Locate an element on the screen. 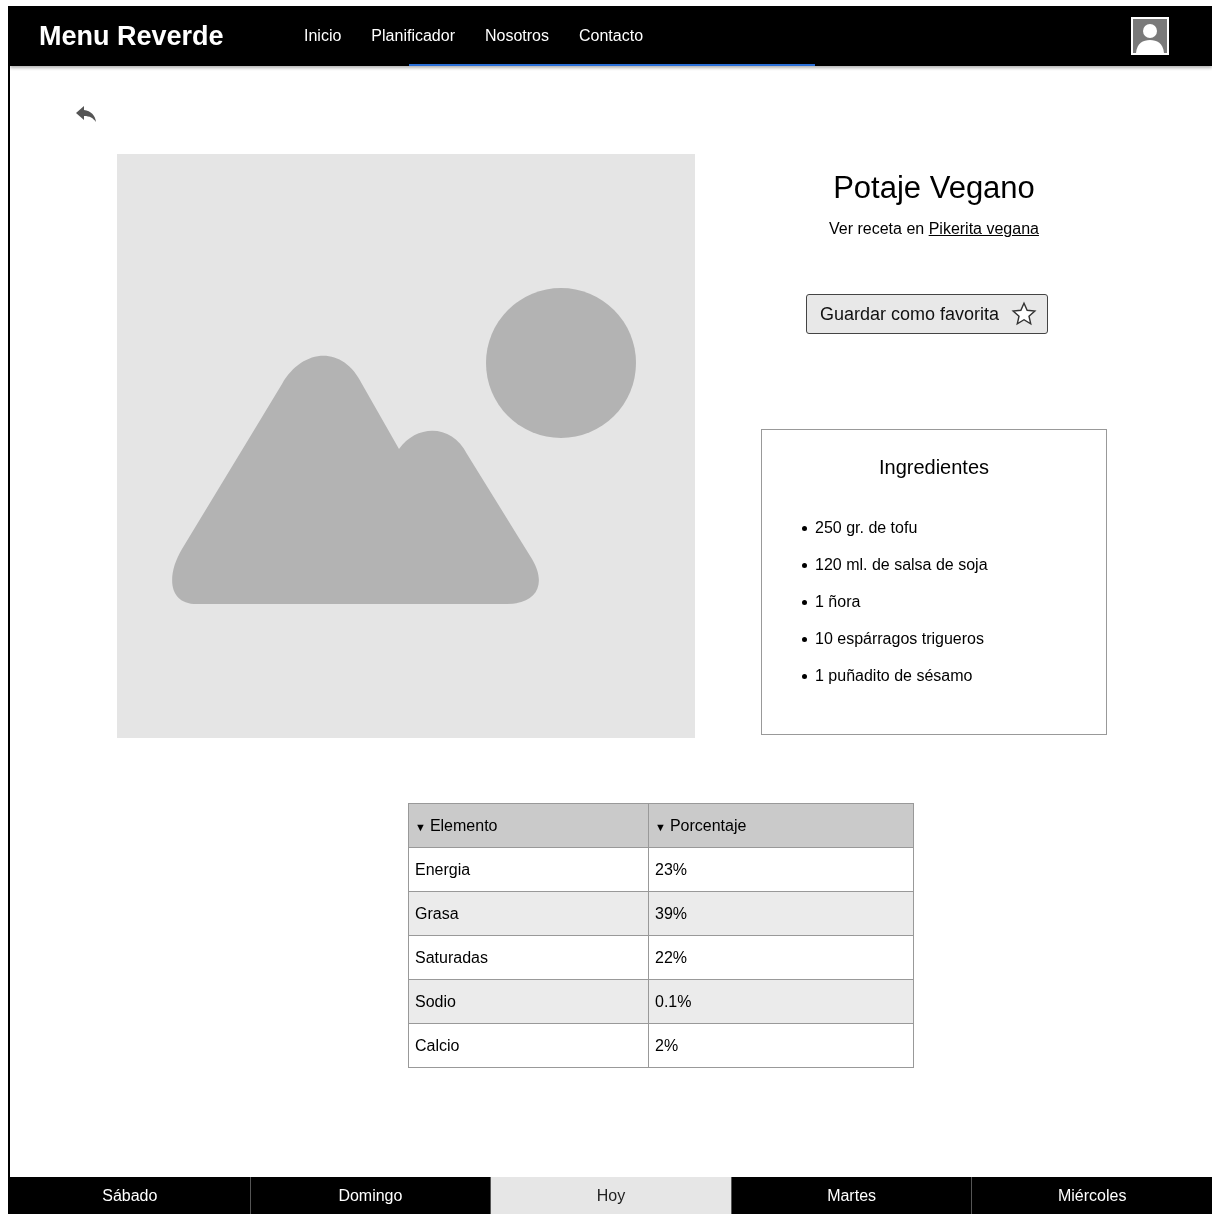  table-cell: Grasa is located at coordinates (528, 913).